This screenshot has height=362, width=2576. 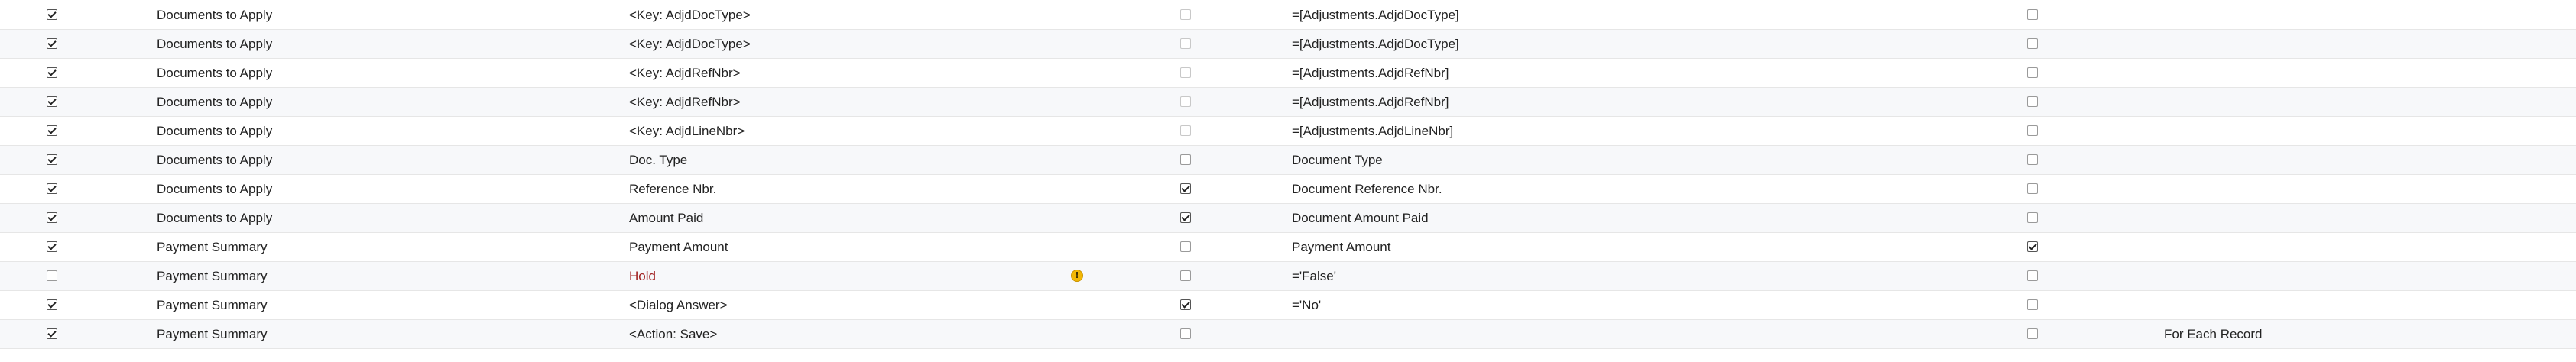 What do you see at coordinates (1372, 131) in the screenshot?
I see `value-cell: =[Adjustments.AdjdLineNbr]` at bounding box center [1372, 131].